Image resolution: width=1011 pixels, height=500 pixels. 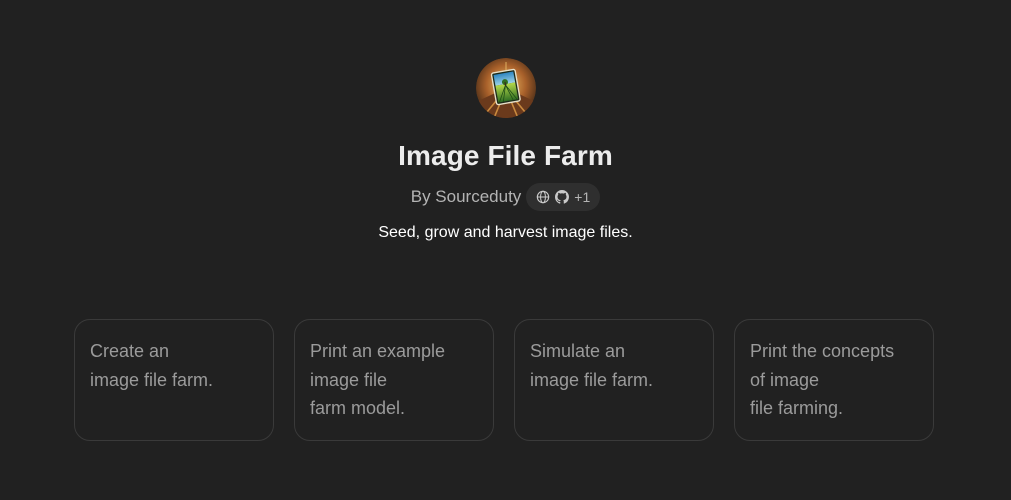 I want to click on starter-text-line: file farming., so click(x=797, y=408).